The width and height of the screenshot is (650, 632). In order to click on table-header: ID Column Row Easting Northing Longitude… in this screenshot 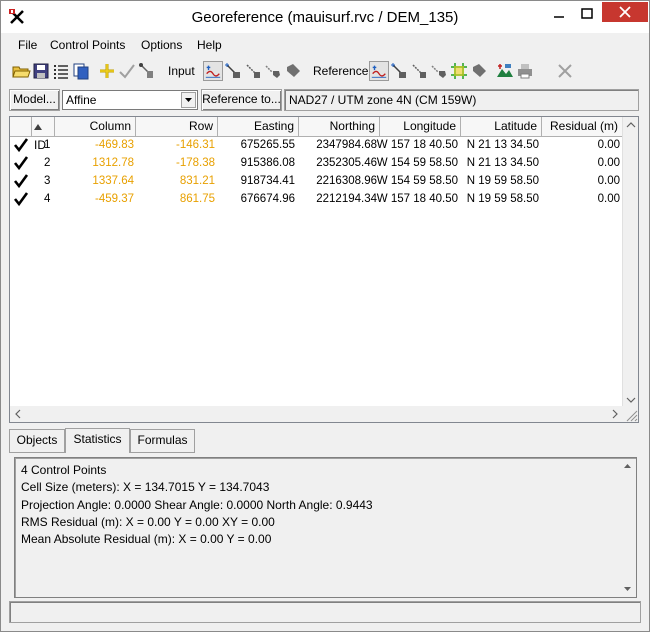, I will do `click(316, 134)`.